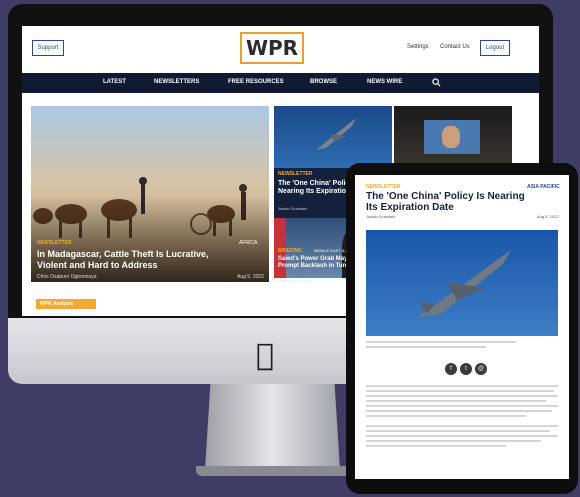 This screenshot has width=580, height=497. What do you see at coordinates (54, 243) in the screenshot?
I see `hero-tag: NEWSLETTER` at bounding box center [54, 243].